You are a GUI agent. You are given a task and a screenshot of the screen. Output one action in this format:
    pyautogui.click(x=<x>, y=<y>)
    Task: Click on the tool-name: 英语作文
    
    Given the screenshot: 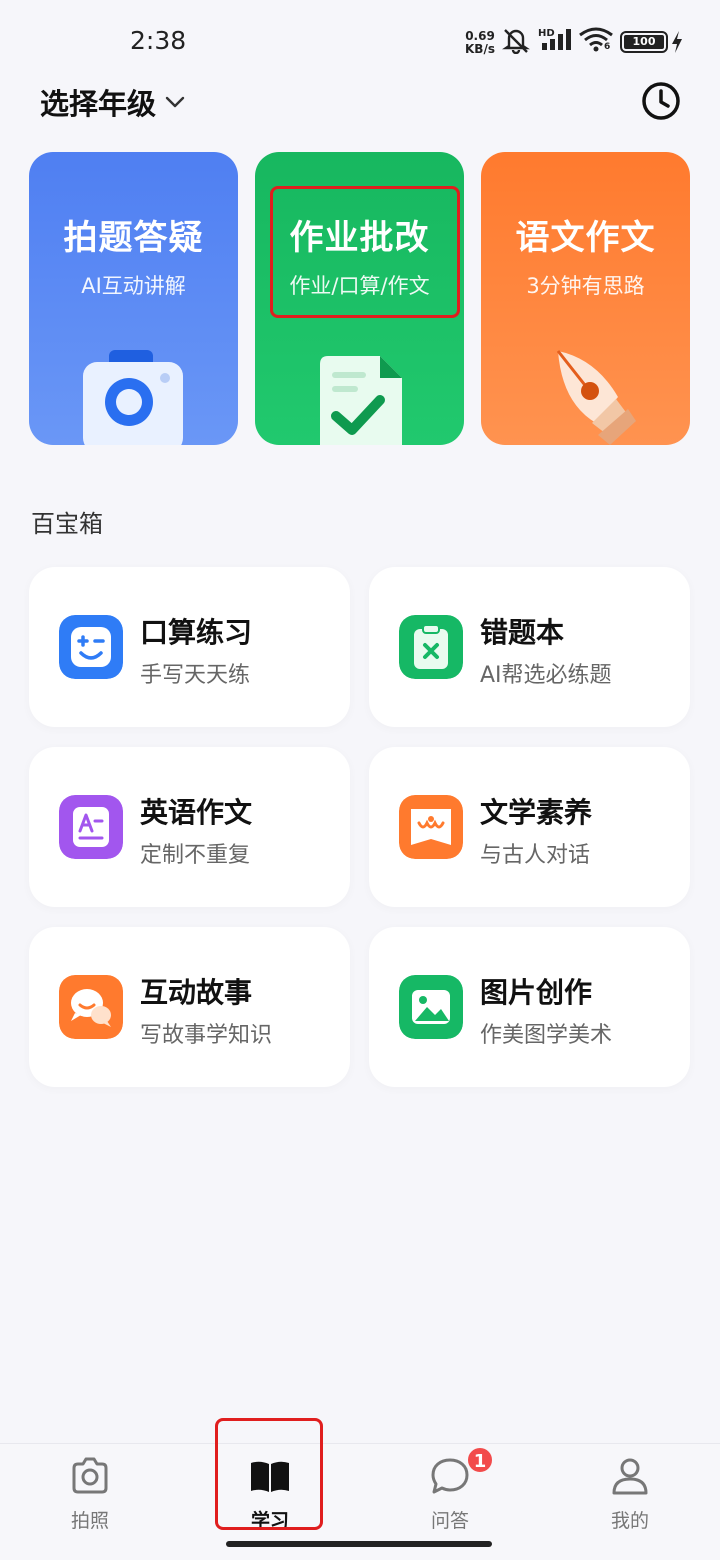 What is the action you would take?
    pyautogui.click(x=196, y=812)
    